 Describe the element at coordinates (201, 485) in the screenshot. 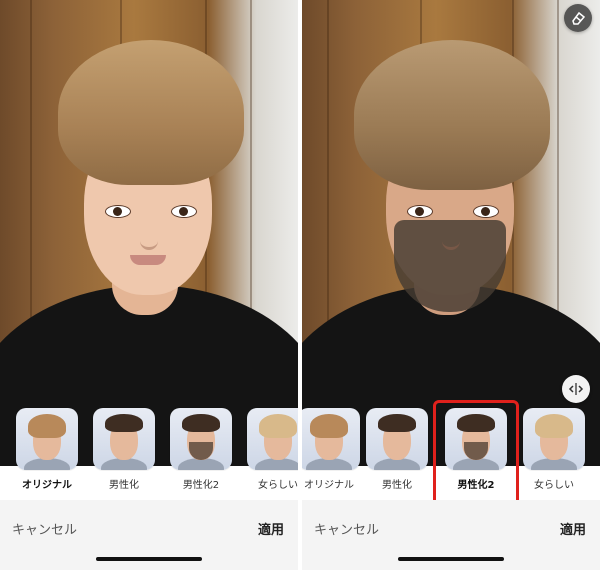

I see `filter-label: 男性化2` at that location.